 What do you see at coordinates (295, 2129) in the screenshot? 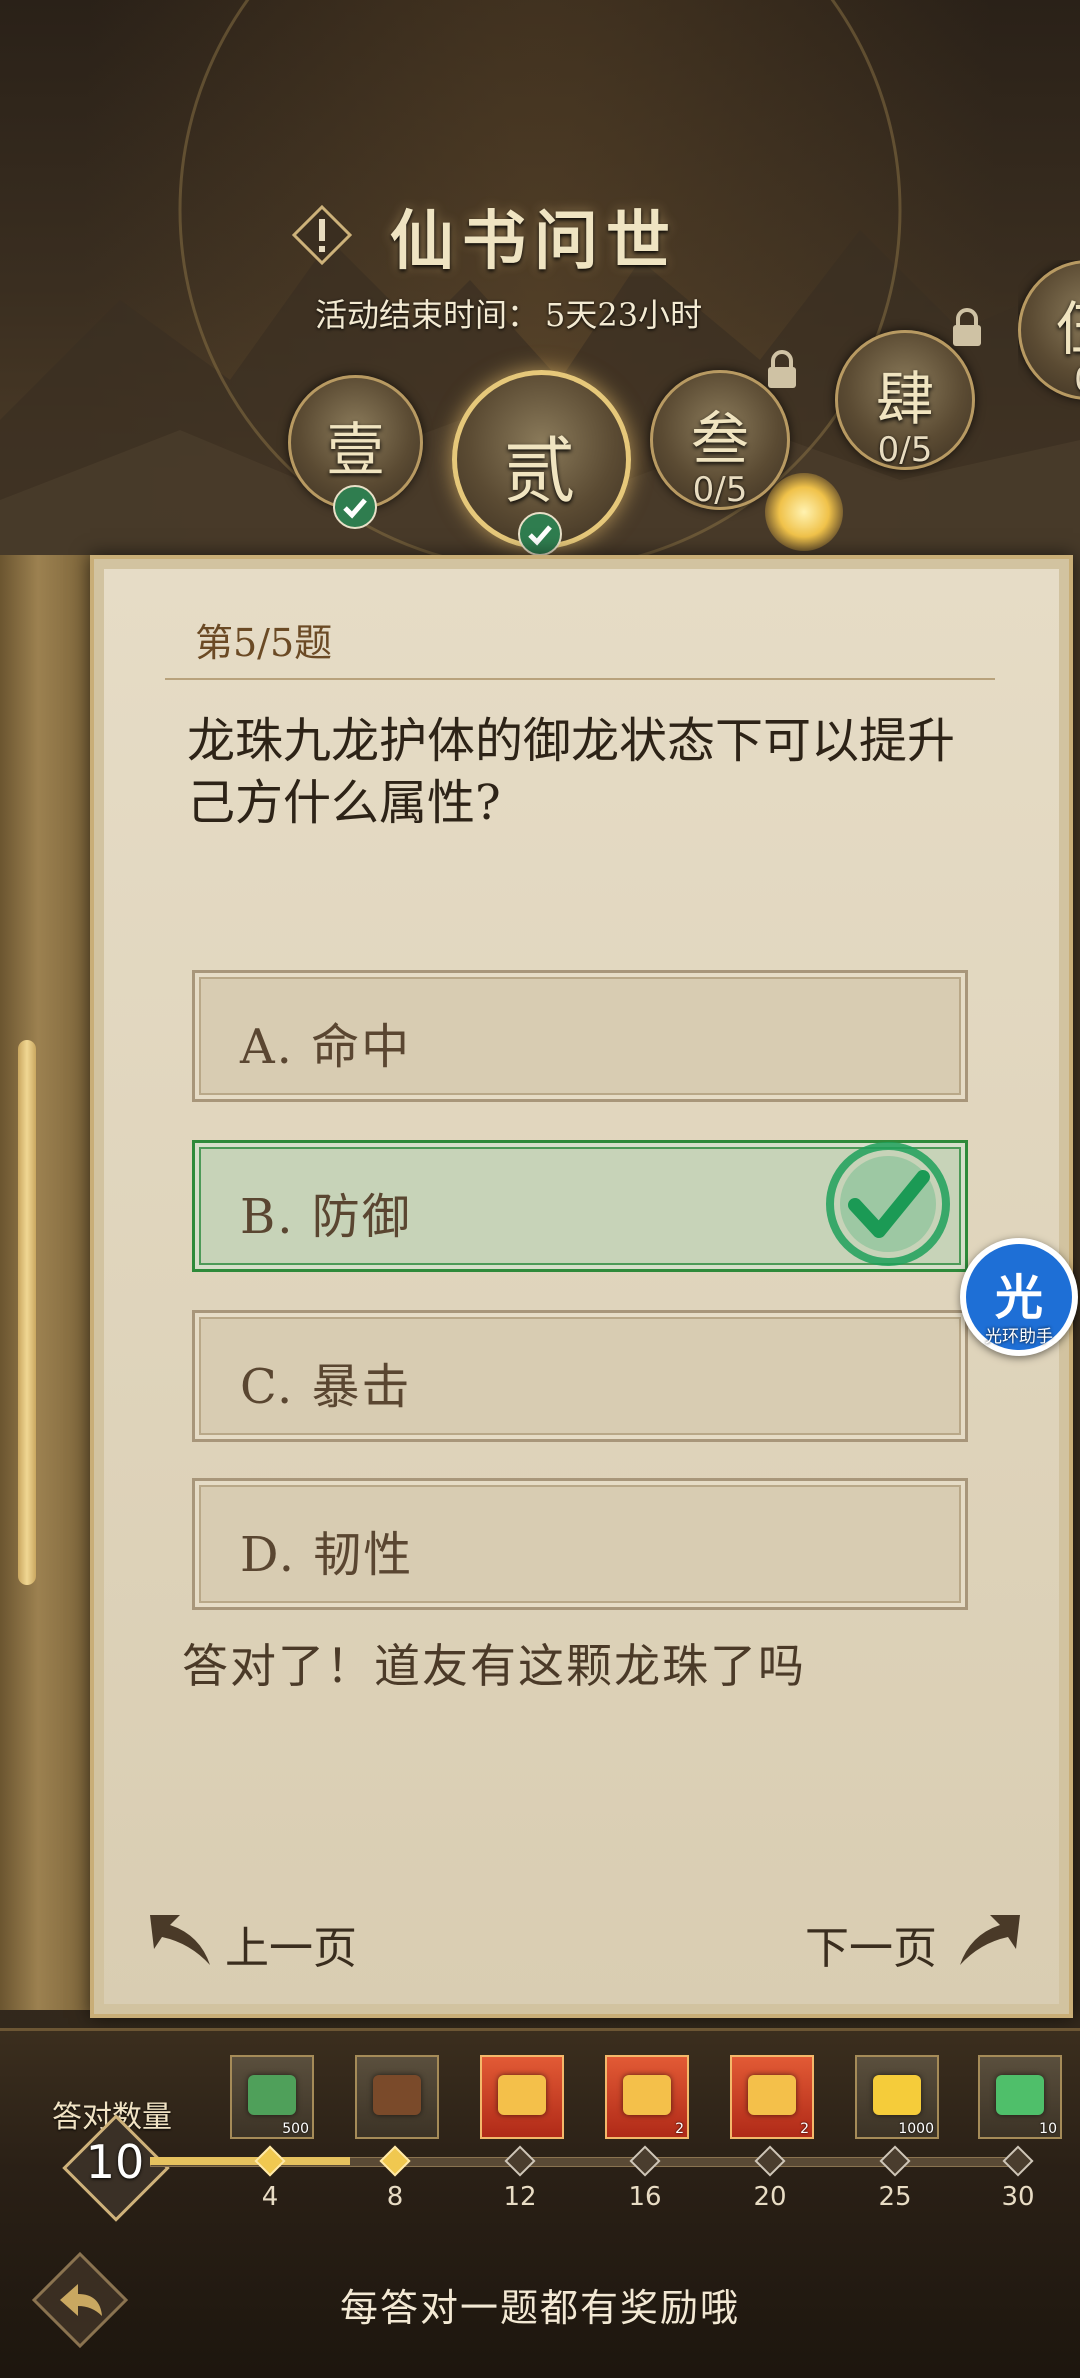
I see `reward-count: 500` at bounding box center [295, 2129].